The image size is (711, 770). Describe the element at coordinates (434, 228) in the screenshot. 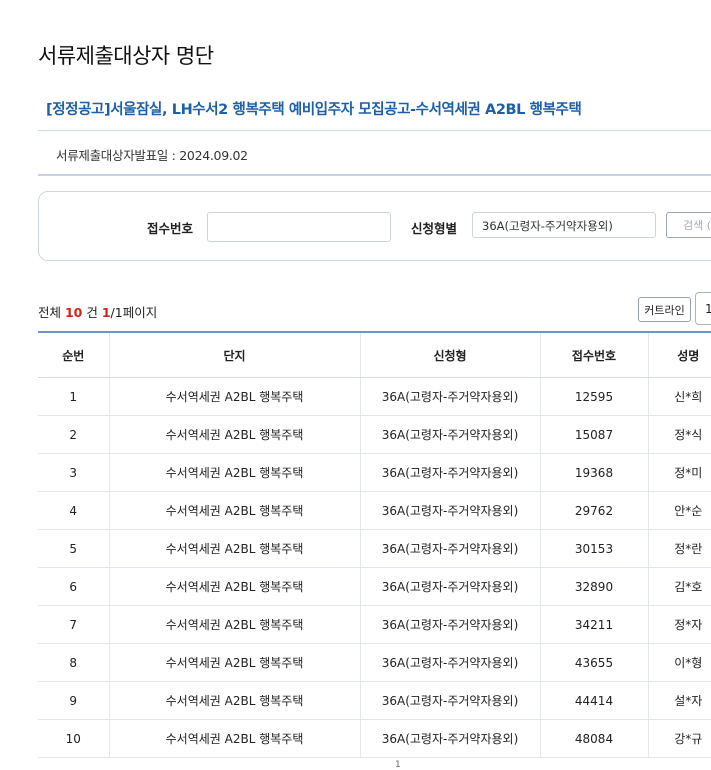

I see `application-type-label: 신청형별` at that location.